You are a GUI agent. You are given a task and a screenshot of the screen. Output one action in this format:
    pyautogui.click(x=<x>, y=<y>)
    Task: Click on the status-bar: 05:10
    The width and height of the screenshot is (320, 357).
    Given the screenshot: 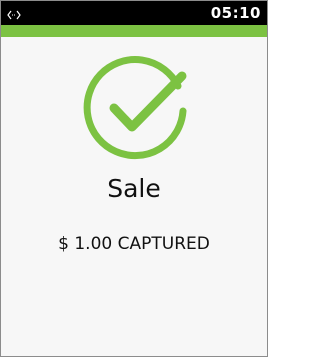 What is the action you would take?
    pyautogui.click(x=134, y=13)
    